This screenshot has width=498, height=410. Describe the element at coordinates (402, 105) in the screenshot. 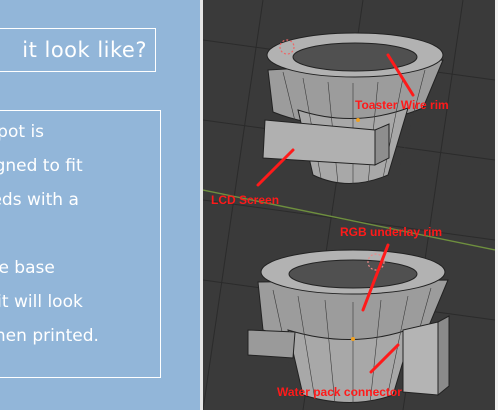

I see `callout-toaster-wire-rim: Toaster Wire rim` at that location.